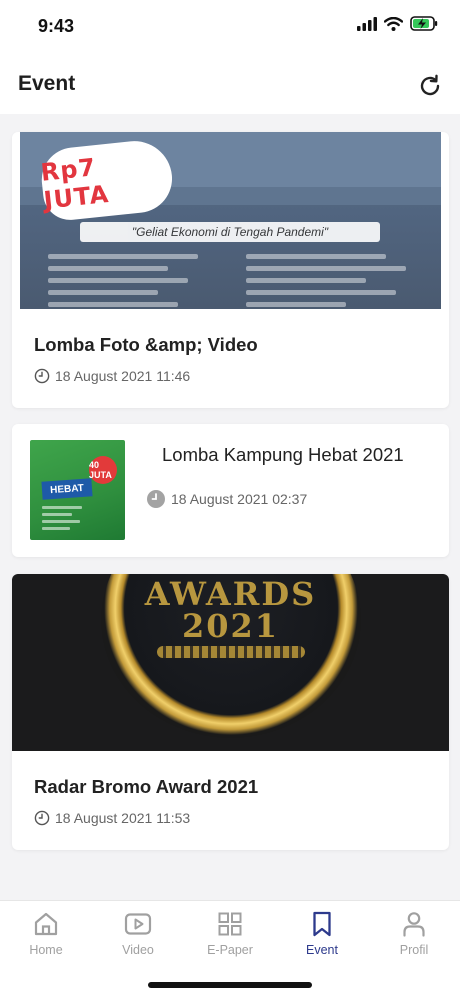  I want to click on thumb-badge: 40 JUTA, so click(103, 470).